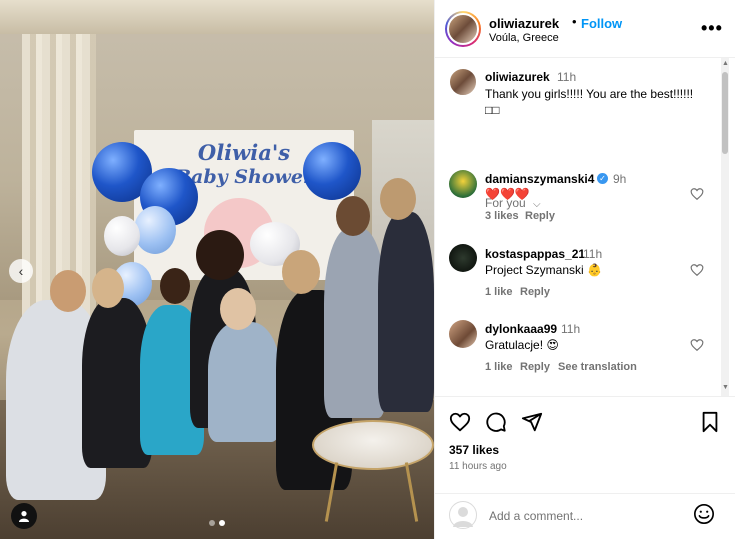  I want to click on scroll-down-arrow-icon: ▼, so click(725, 387).